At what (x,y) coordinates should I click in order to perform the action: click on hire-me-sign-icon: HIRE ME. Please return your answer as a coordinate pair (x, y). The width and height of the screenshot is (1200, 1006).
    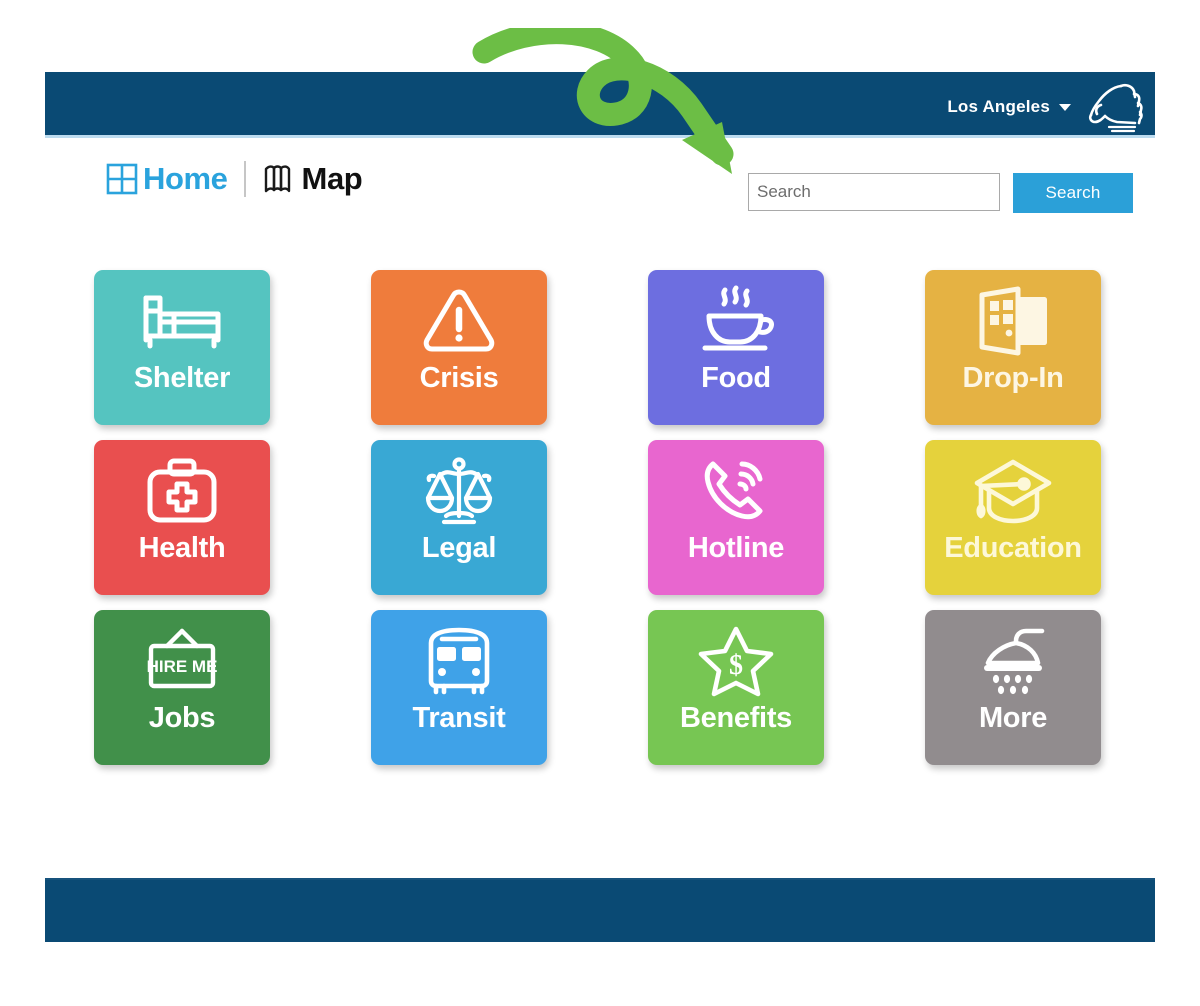
    Looking at the image, I should click on (182, 656).